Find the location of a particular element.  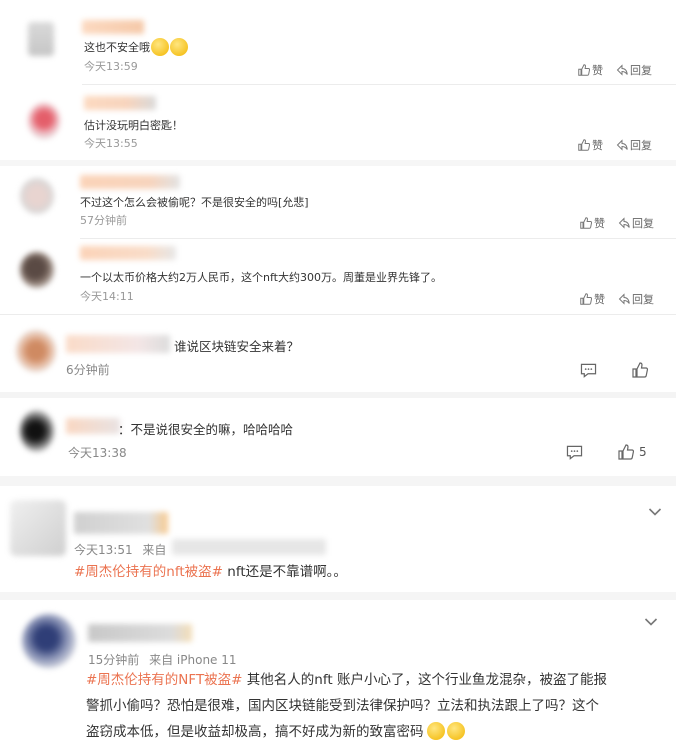

comment-text: 估计没玩明白密匙！ is located at coordinates (133, 125).